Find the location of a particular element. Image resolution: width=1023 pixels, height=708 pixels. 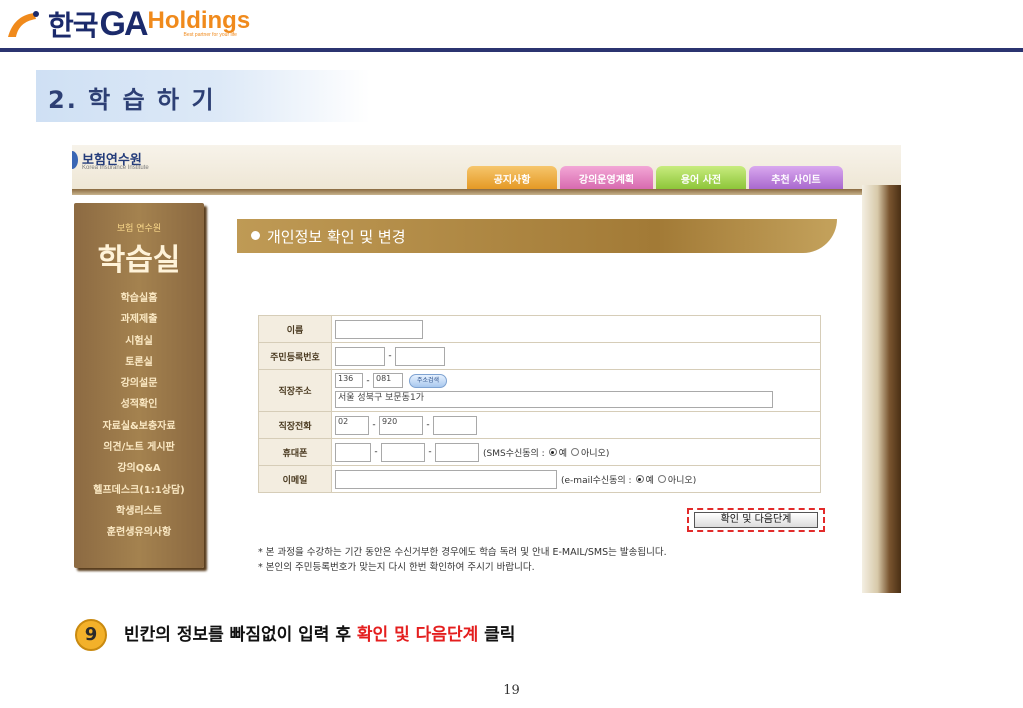

form-row-rrn: 주민등록번호 - is located at coordinates (539, 356).